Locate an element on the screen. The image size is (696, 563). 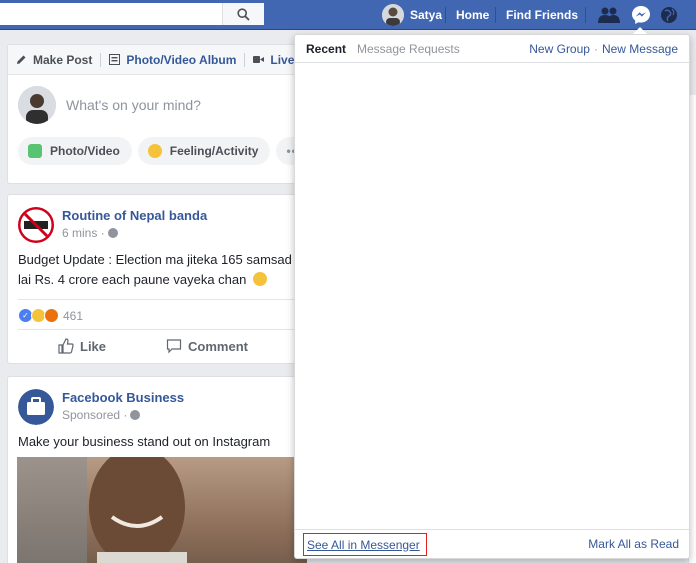
album-icon is located at coordinates (115, 59).